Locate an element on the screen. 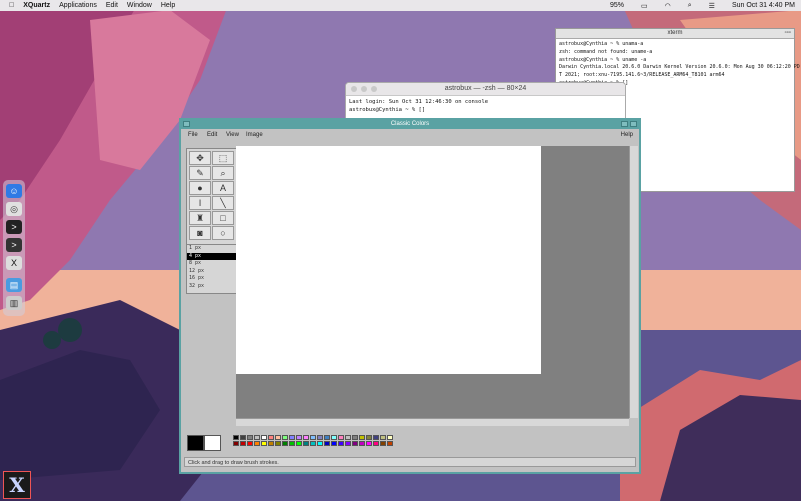  maximize-icon is located at coordinates (633, 124).